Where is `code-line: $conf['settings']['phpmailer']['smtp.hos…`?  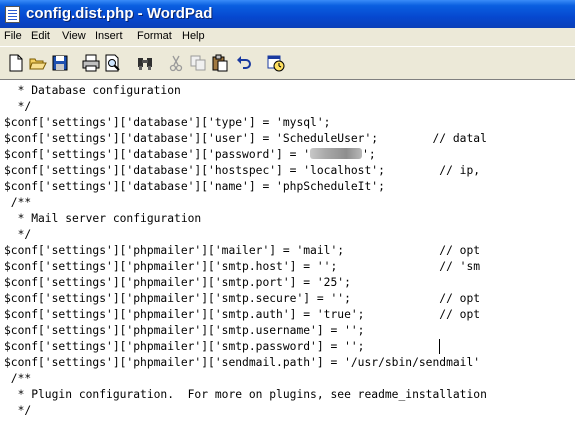
code-line: $conf['settings']['phpmailer']['smtp.hos… is located at coordinates (242, 266).